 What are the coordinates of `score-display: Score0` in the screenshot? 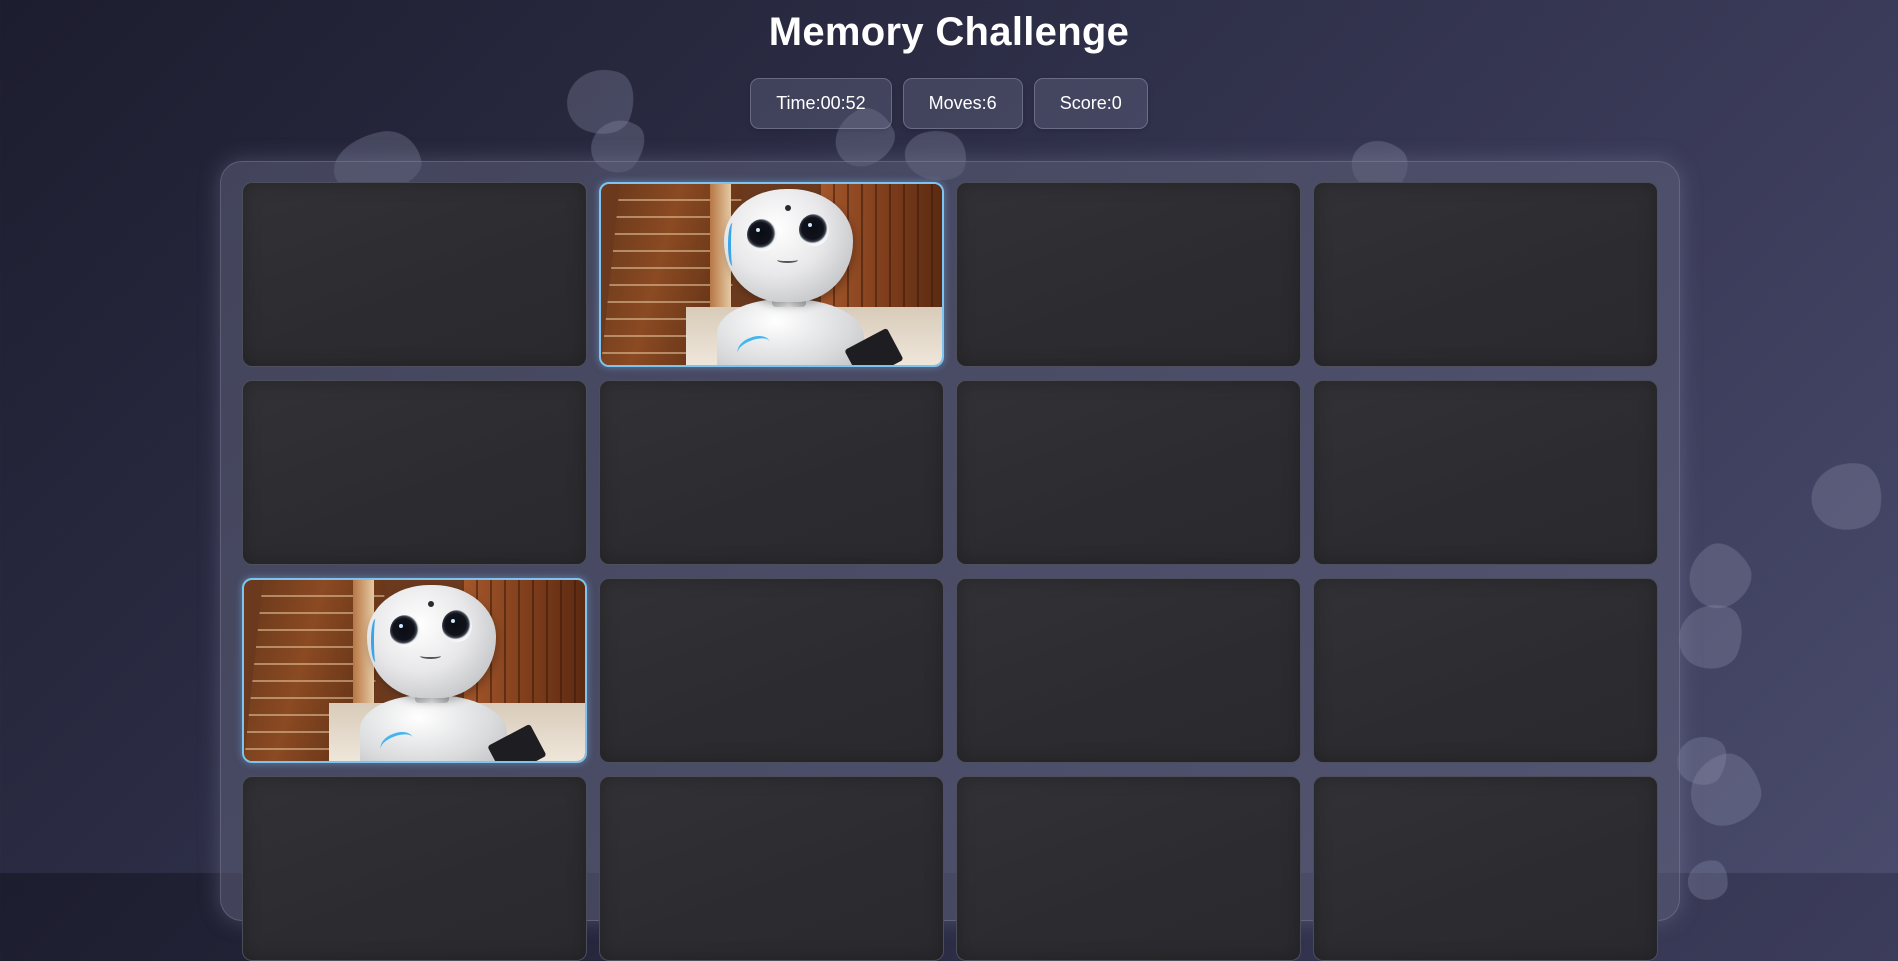 It's located at (1090, 103).